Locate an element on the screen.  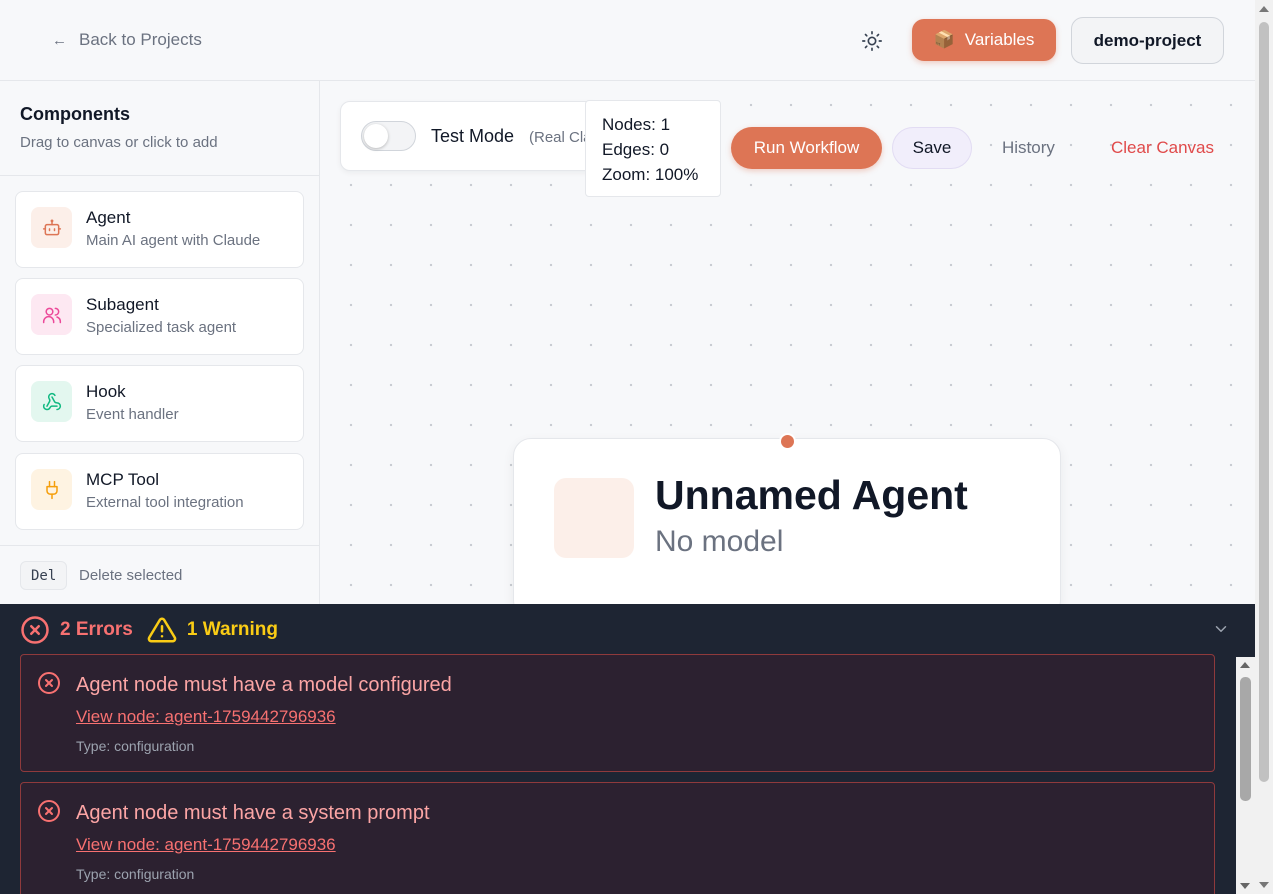
test-mode-toggle is located at coordinates (388, 136).